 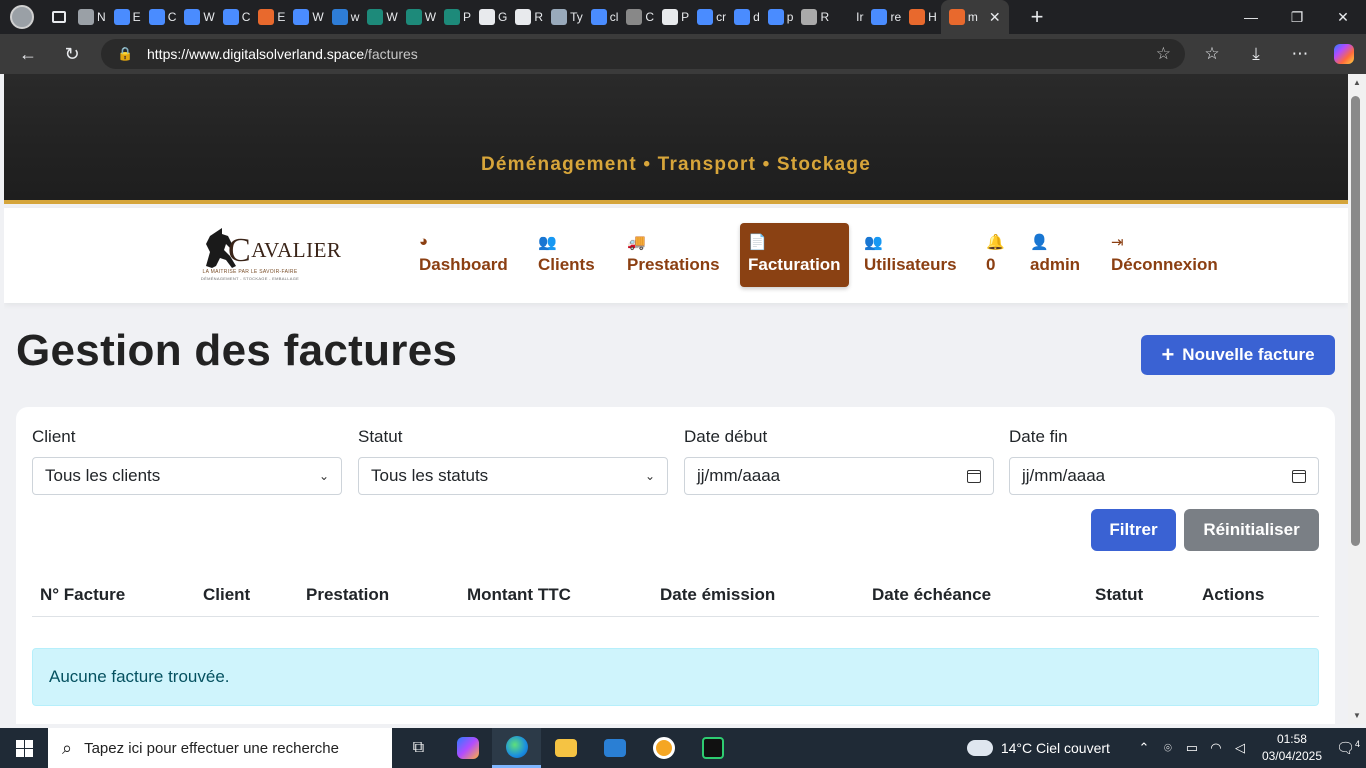 I want to click on edge-taskbar-app, so click(x=516, y=748).